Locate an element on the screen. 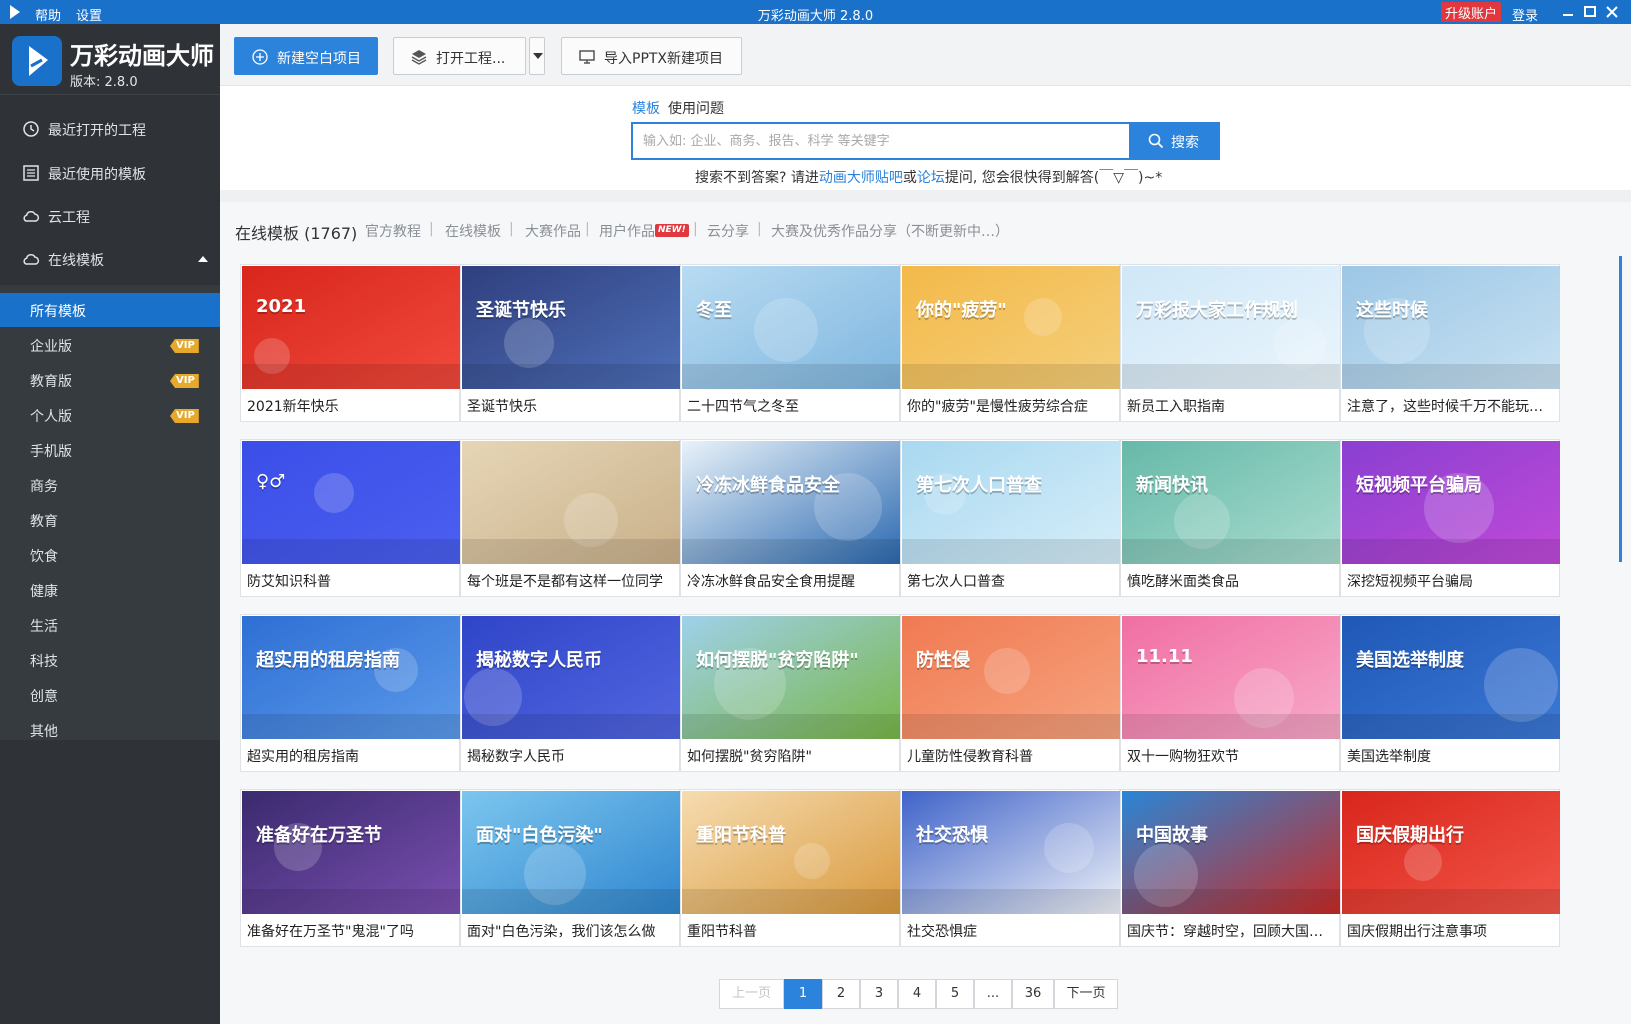 The image size is (1631, 1024). tab-templates: 模板 is located at coordinates (646, 108).